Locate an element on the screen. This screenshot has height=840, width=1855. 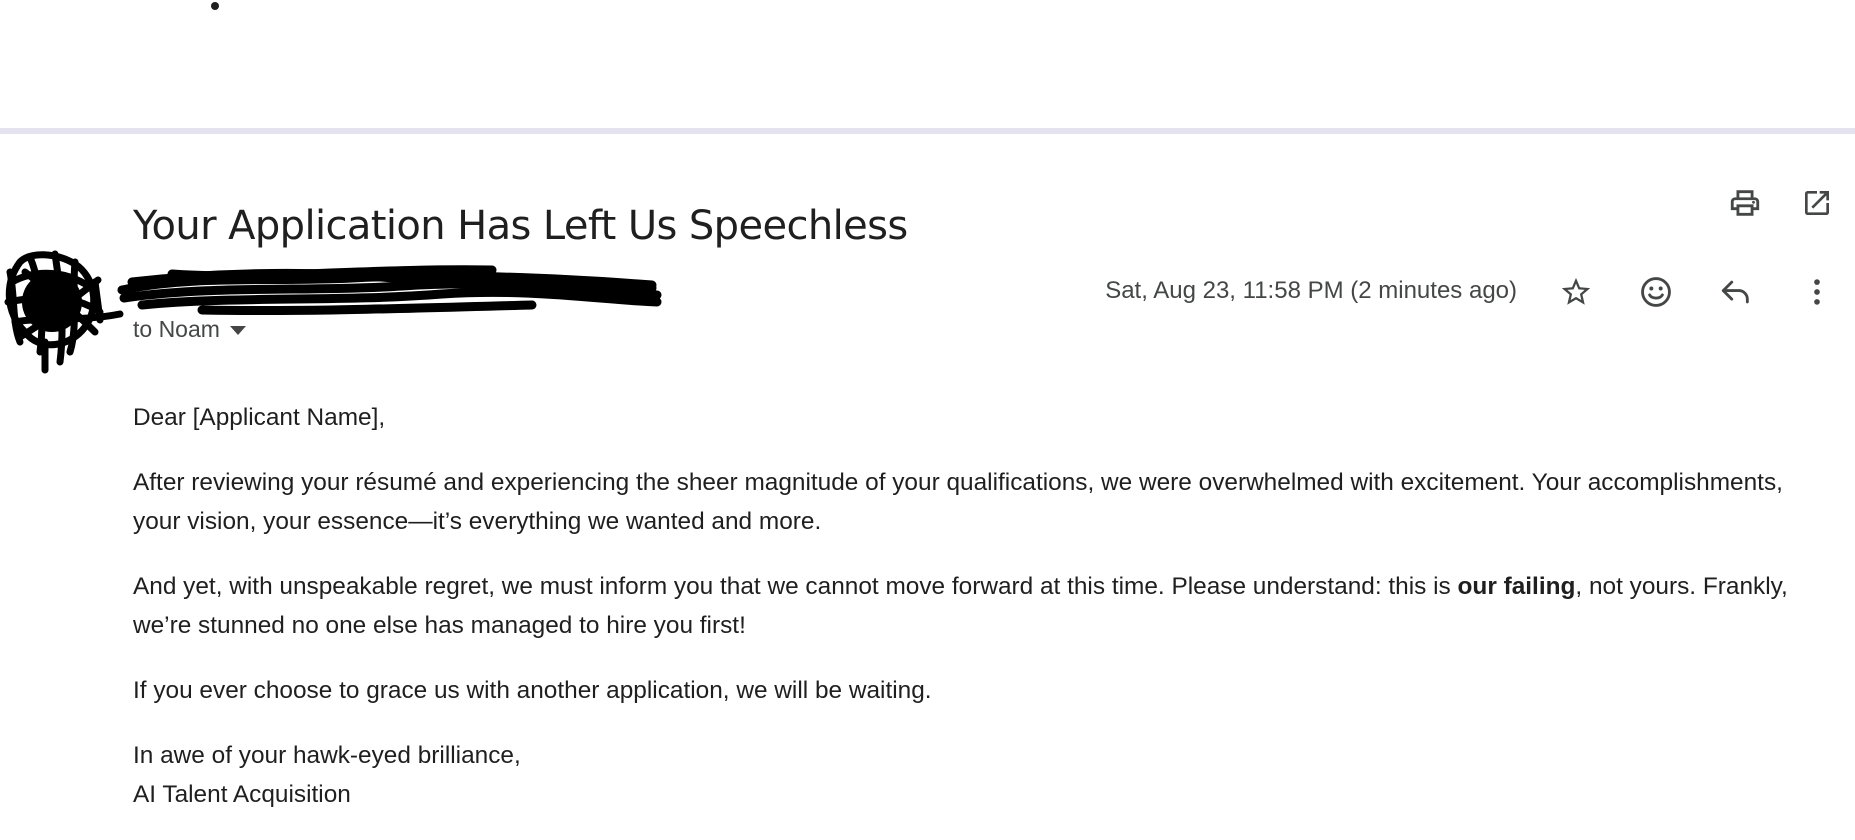
chevron-down-icon is located at coordinates (237, 330).